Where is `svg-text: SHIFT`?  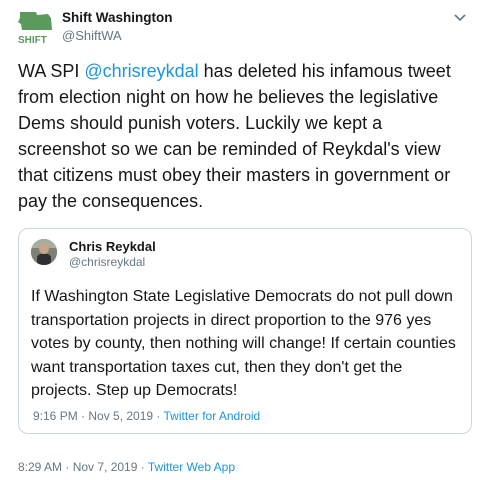 svg-text: SHIFT is located at coordinates (32, 40).